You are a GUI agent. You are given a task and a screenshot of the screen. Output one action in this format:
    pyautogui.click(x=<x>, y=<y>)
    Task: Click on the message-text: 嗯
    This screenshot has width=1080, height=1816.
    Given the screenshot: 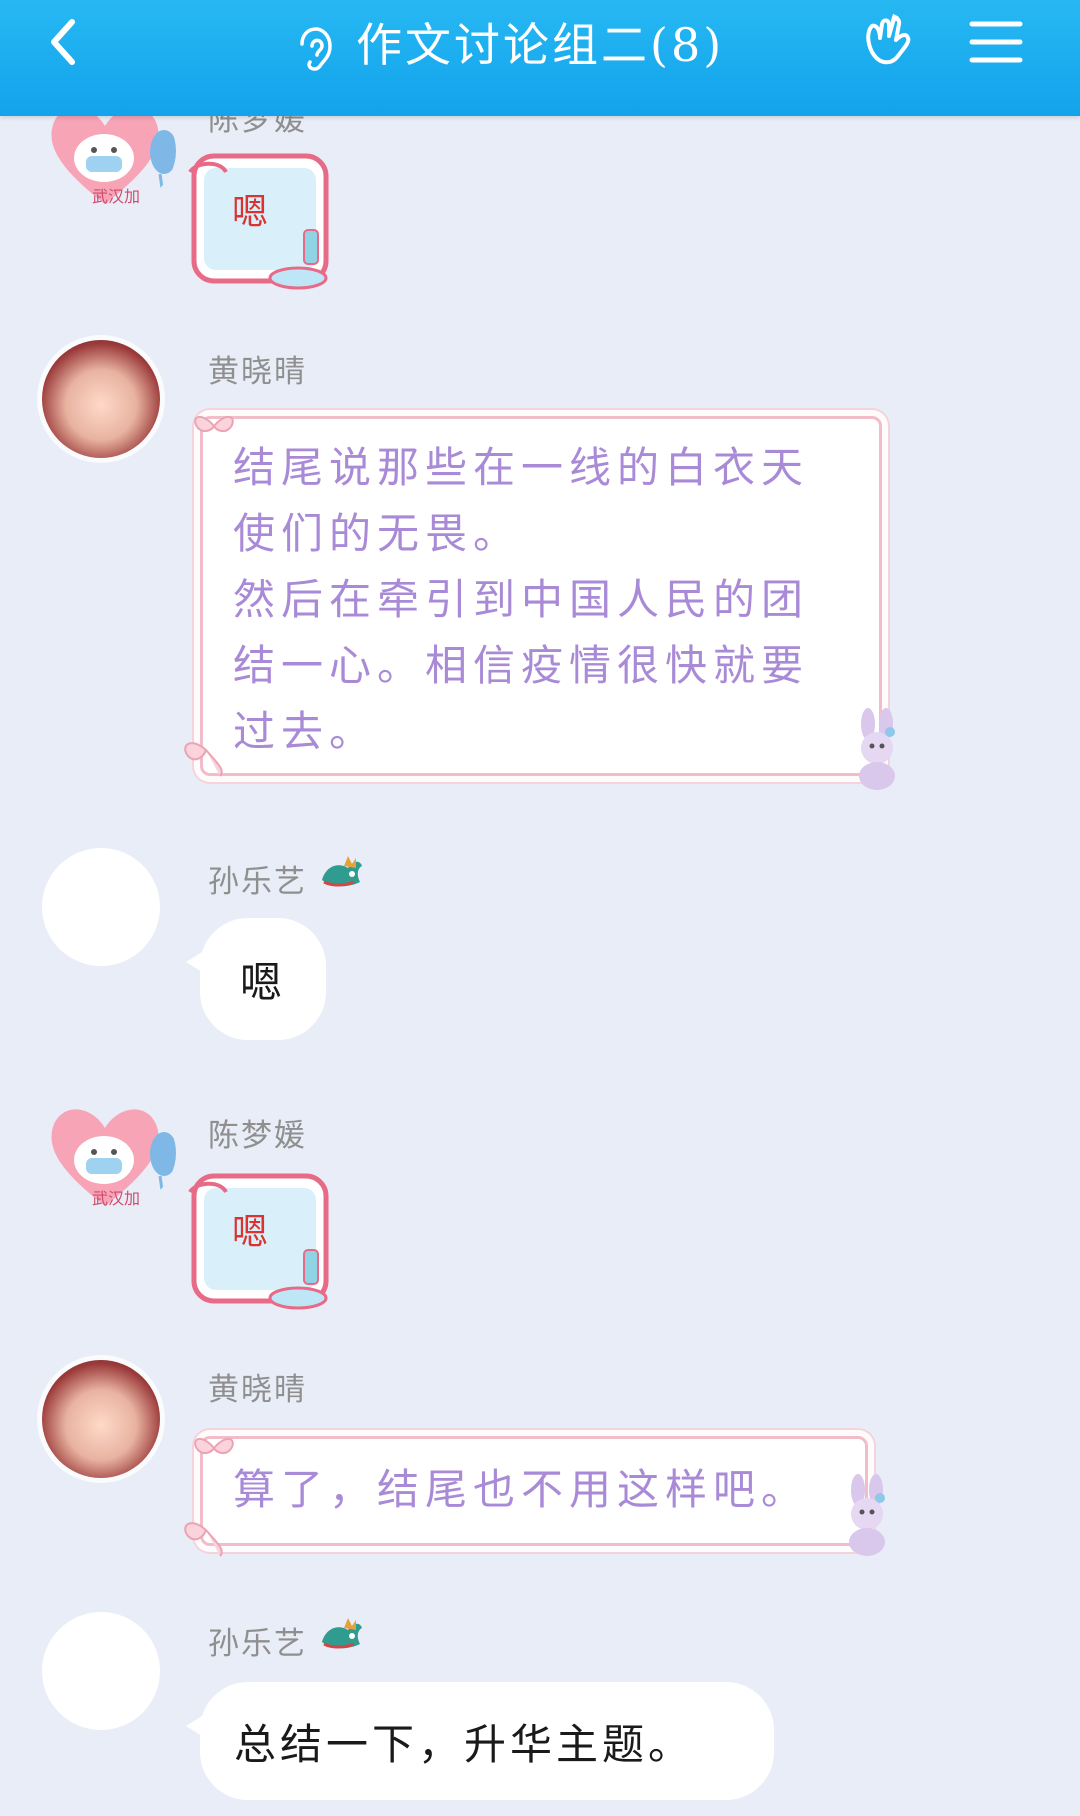 What is the action you would take?
    pyautogui.click(x=262, y=982)
    